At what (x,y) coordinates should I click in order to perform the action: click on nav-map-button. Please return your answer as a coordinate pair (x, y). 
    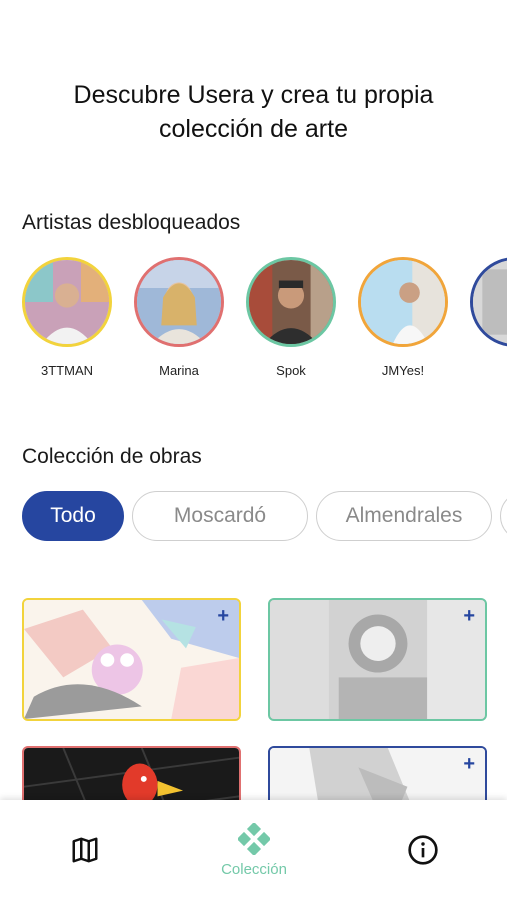
    Looking at the image, I should click on (85, 850).